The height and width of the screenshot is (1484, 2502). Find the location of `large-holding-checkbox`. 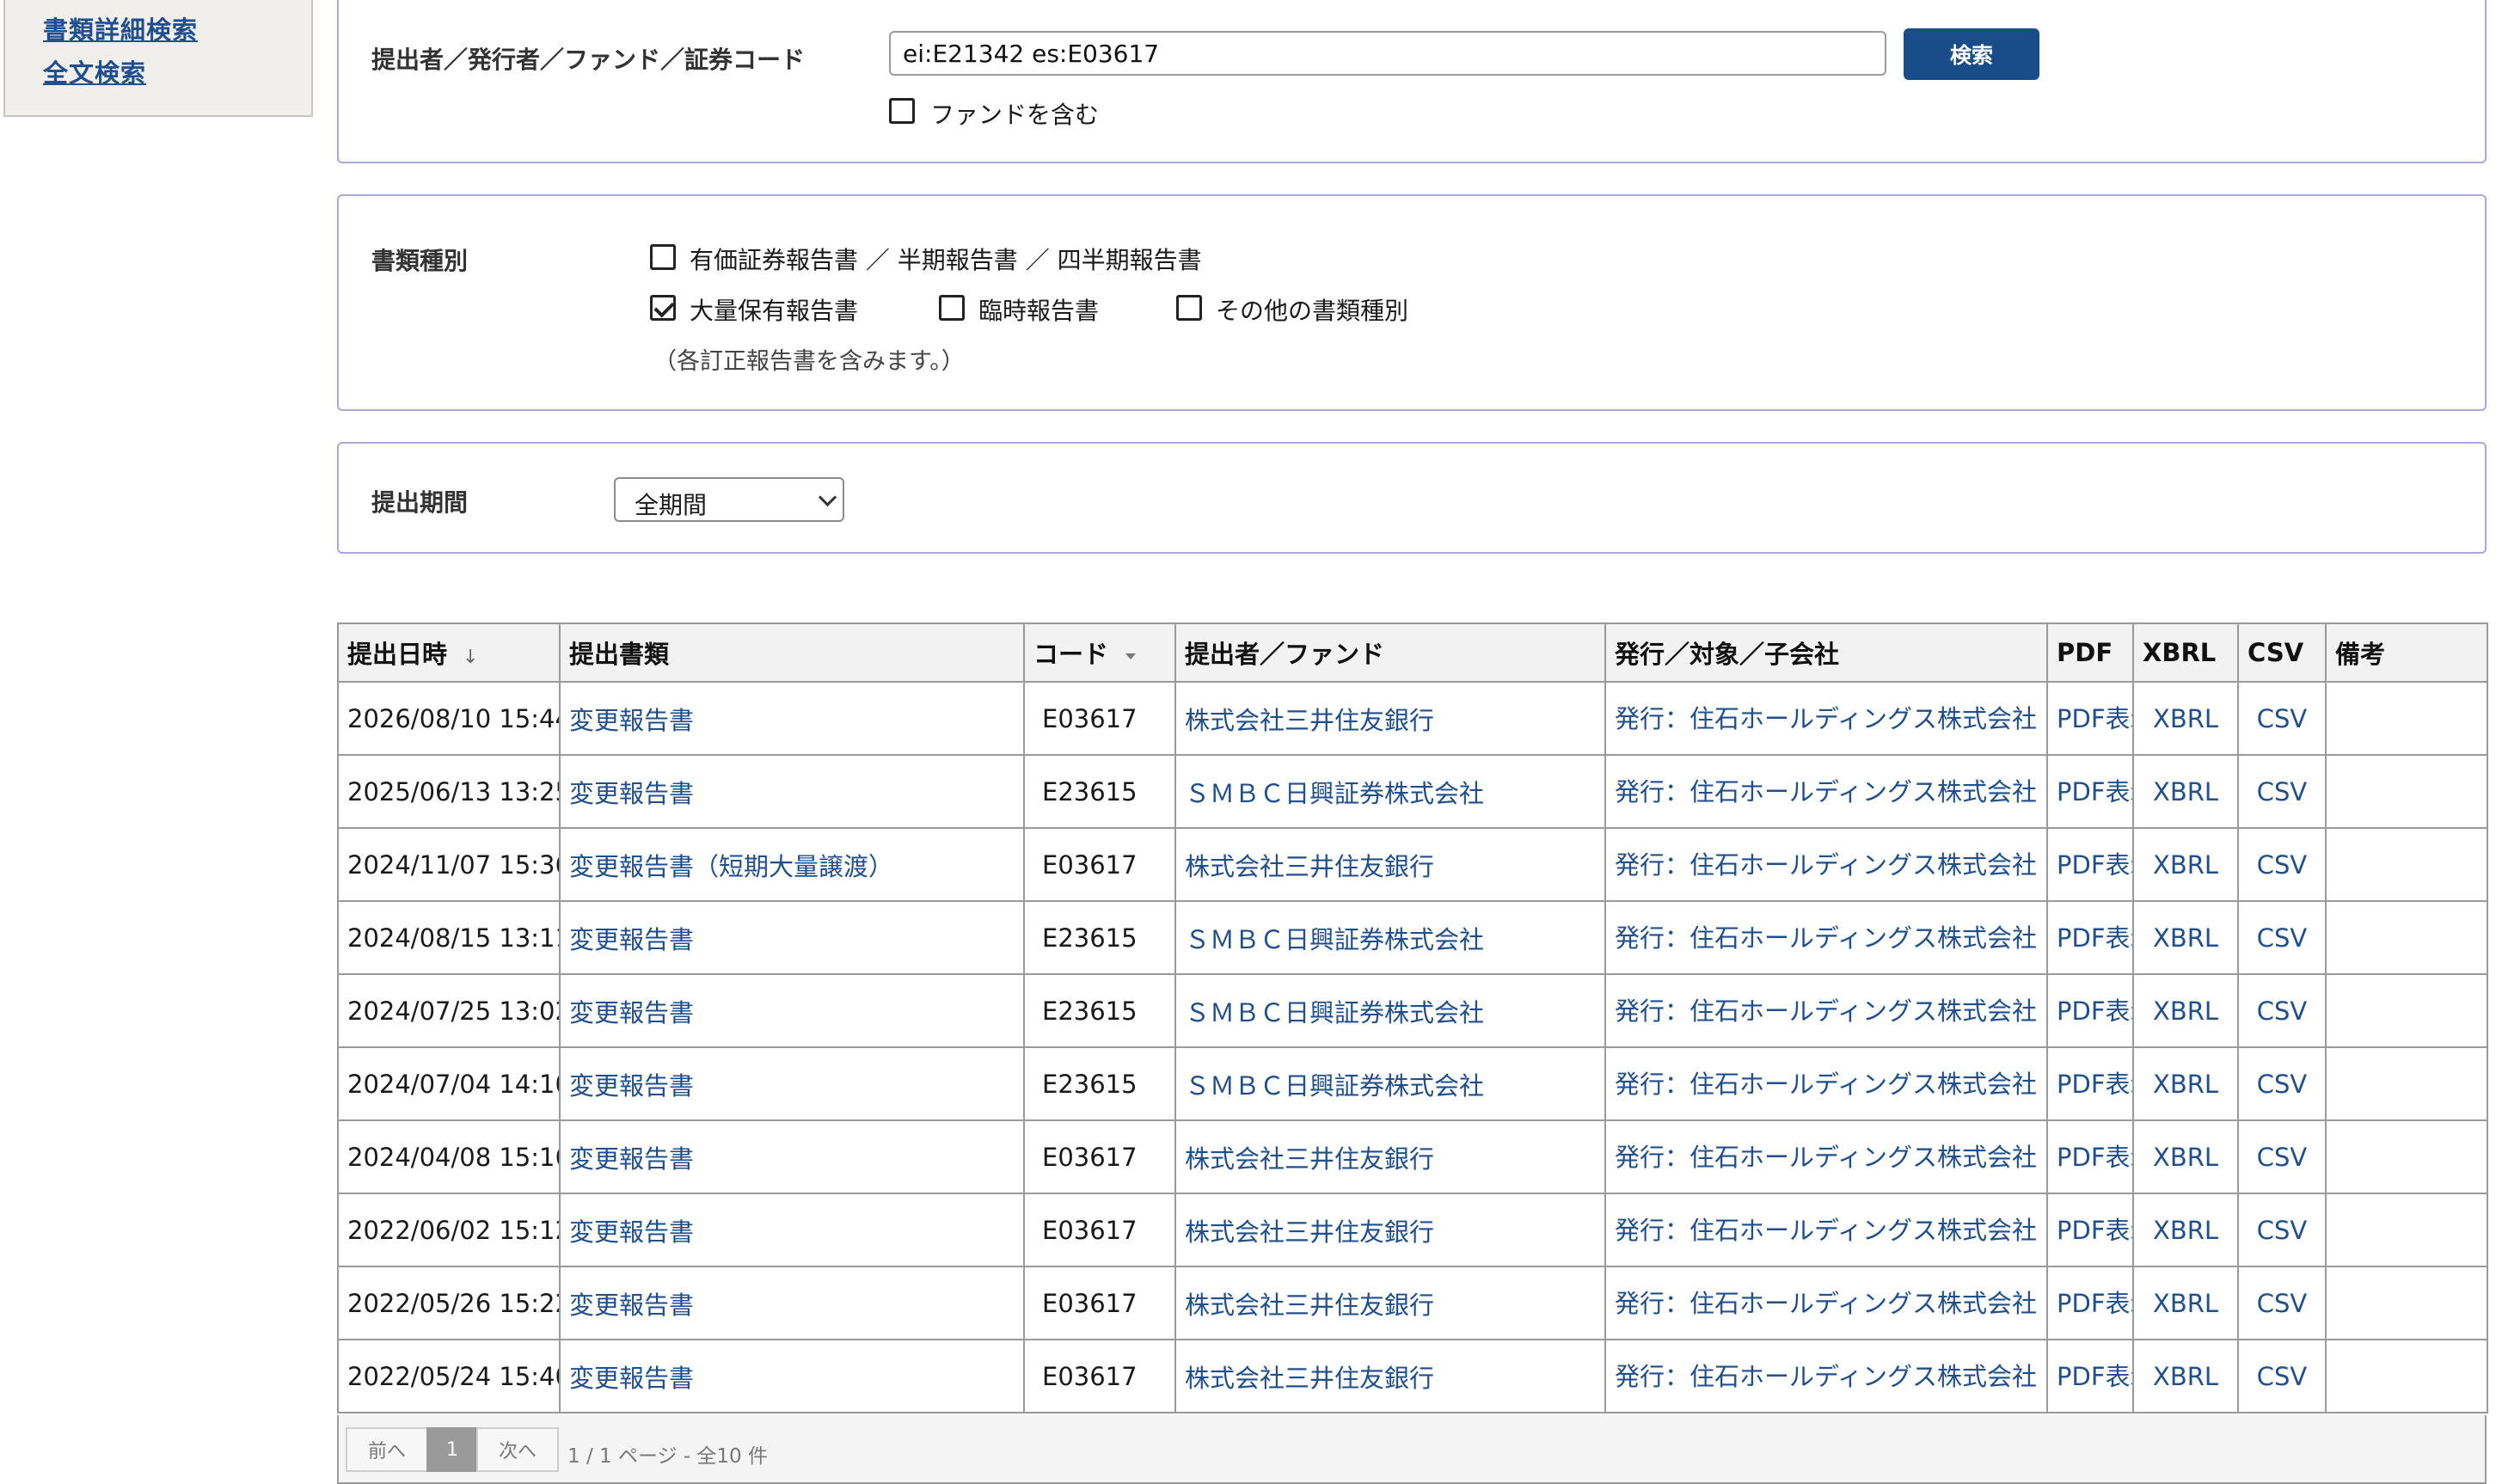

large-holding-checkbox is located at coordinates (663, 308).